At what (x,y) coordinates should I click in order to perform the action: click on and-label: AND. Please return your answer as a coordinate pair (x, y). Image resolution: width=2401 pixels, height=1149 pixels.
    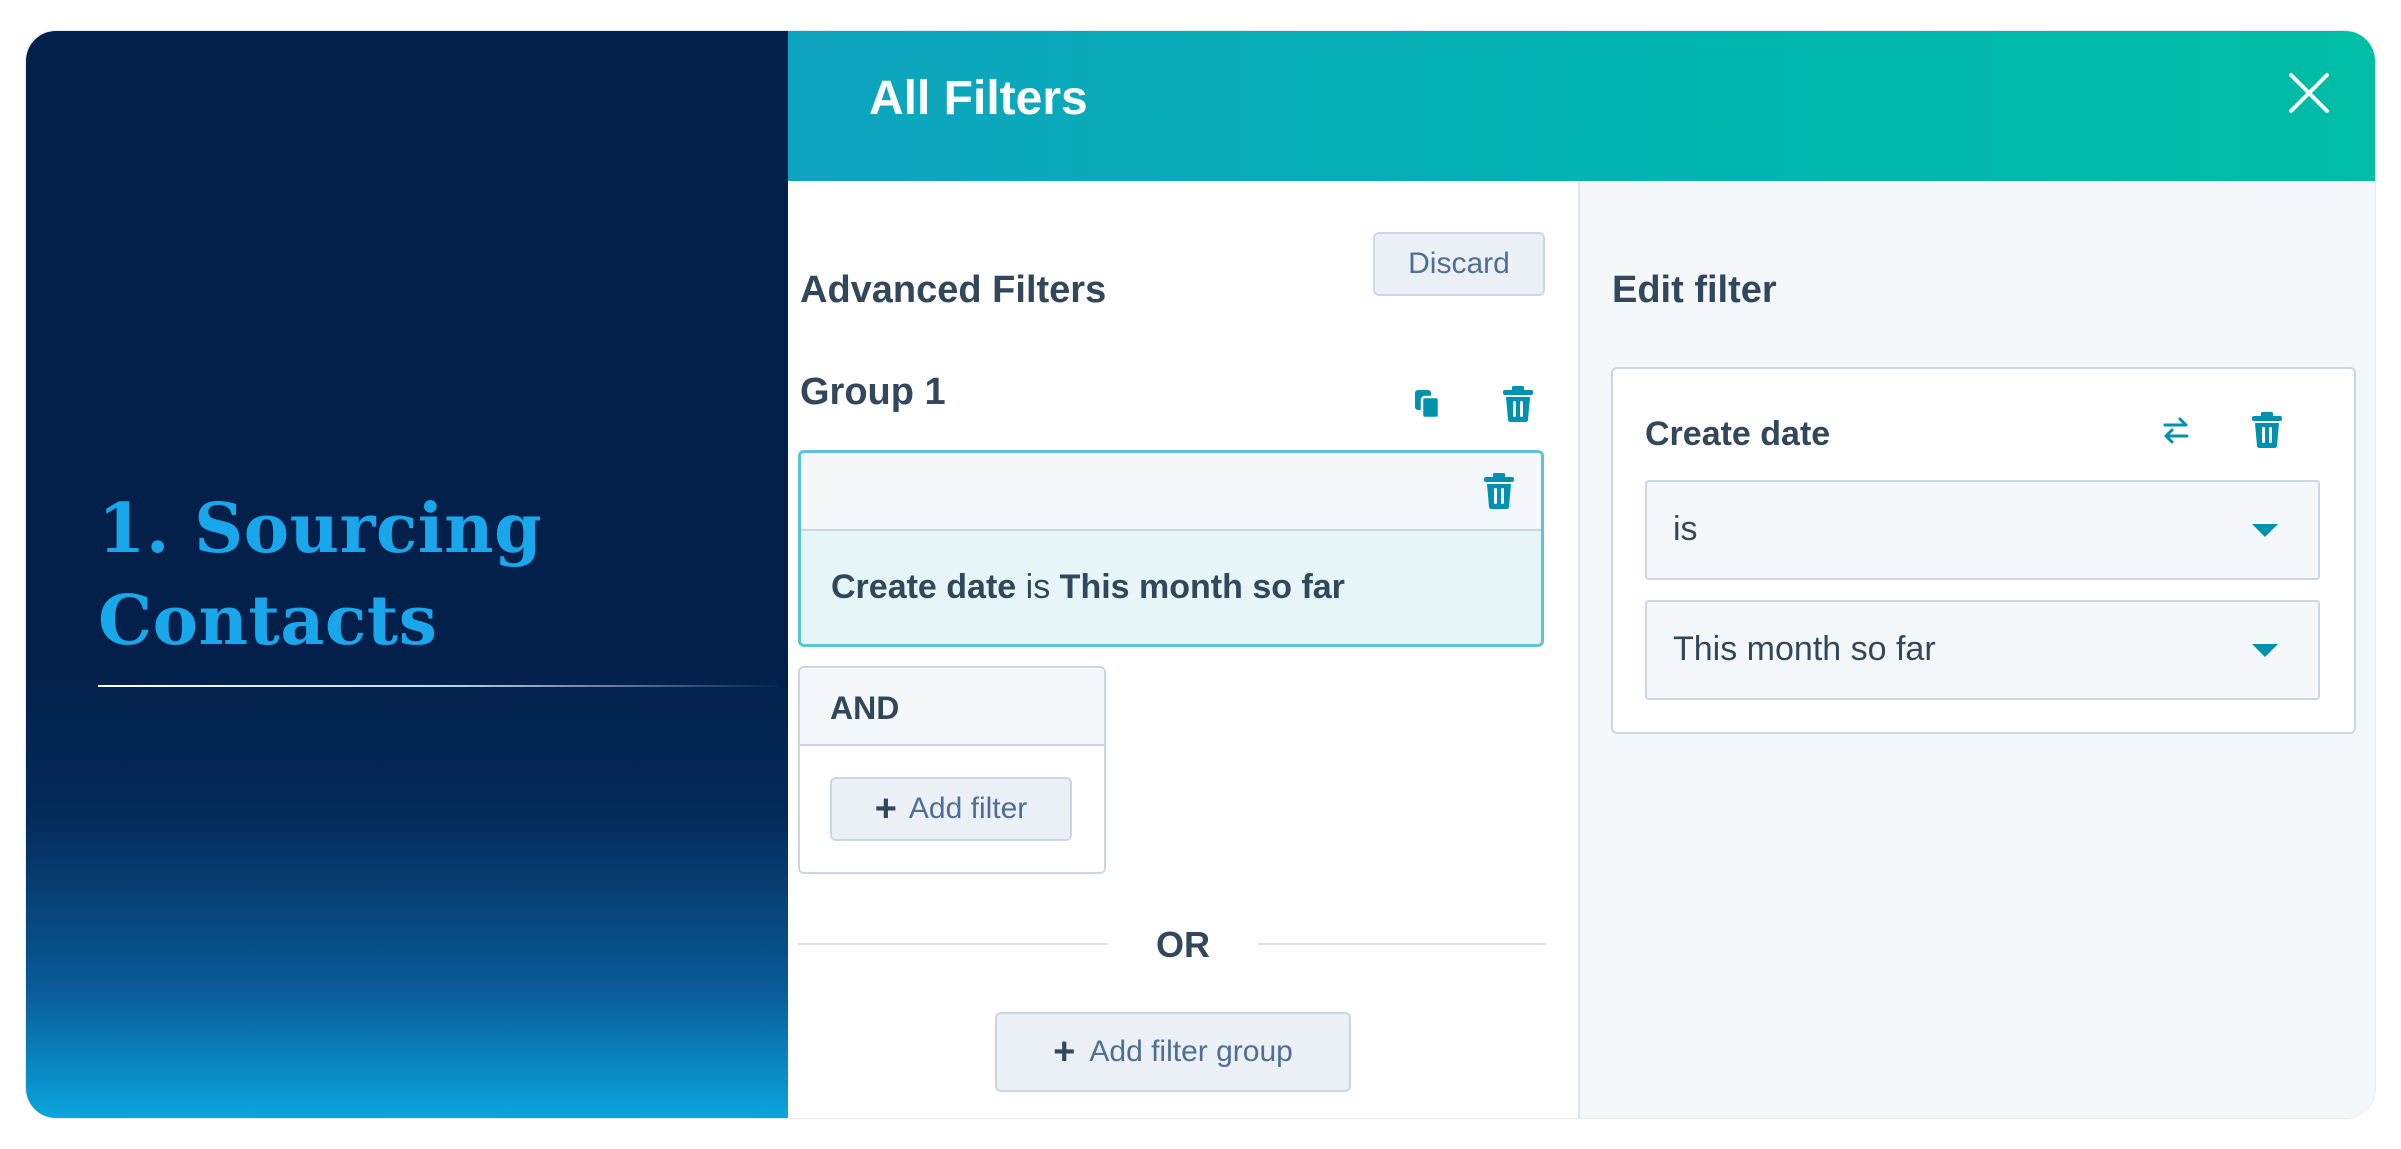
    Looking at the image, I should click on (865, 708).